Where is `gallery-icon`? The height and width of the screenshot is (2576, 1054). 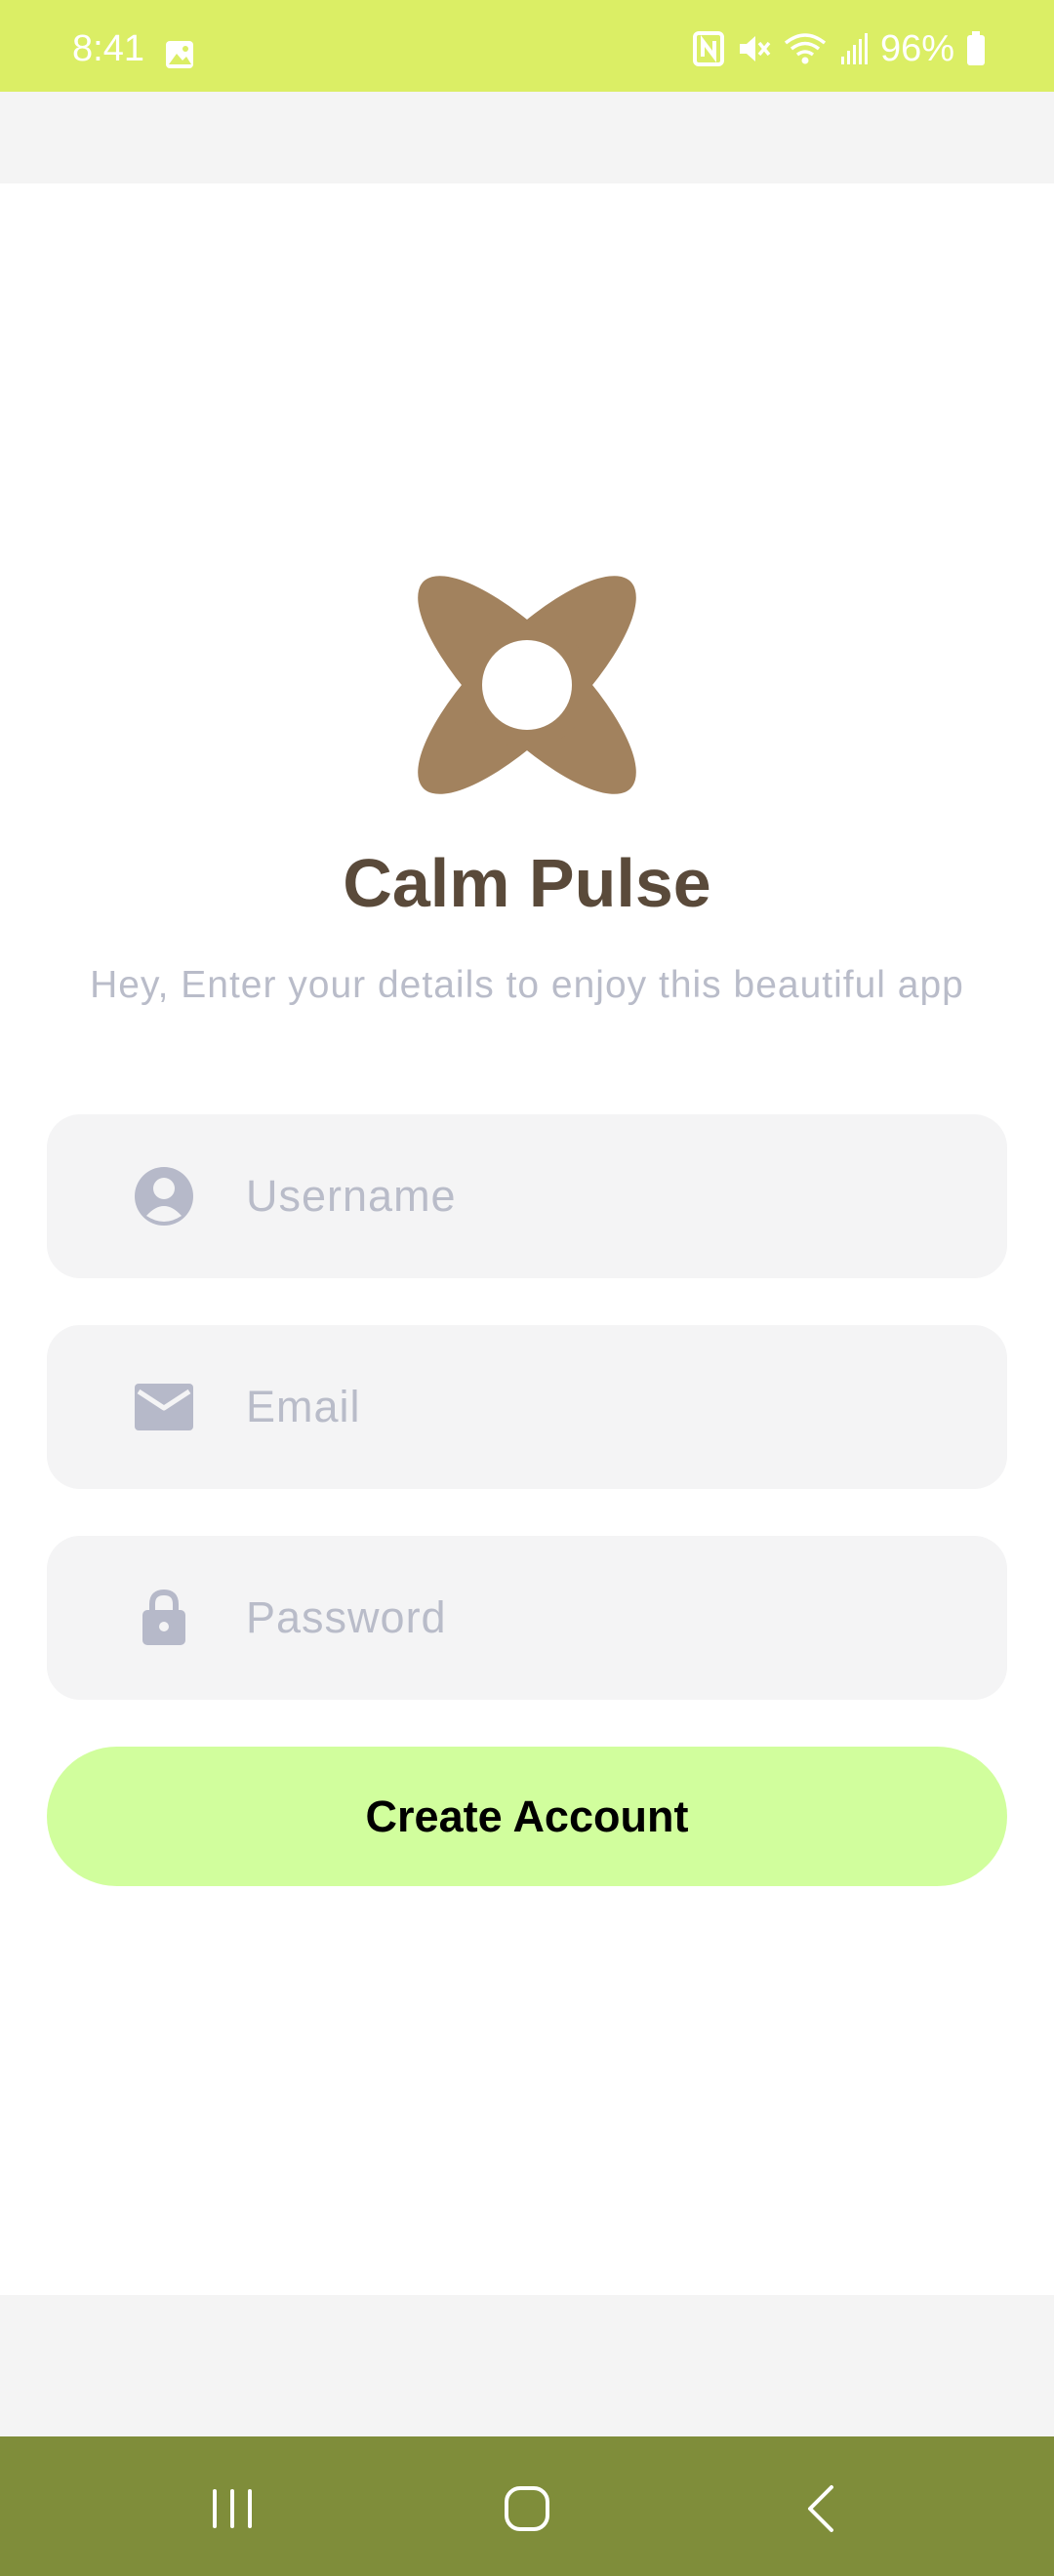
gallery-icon is located at coordinates (180, 54).